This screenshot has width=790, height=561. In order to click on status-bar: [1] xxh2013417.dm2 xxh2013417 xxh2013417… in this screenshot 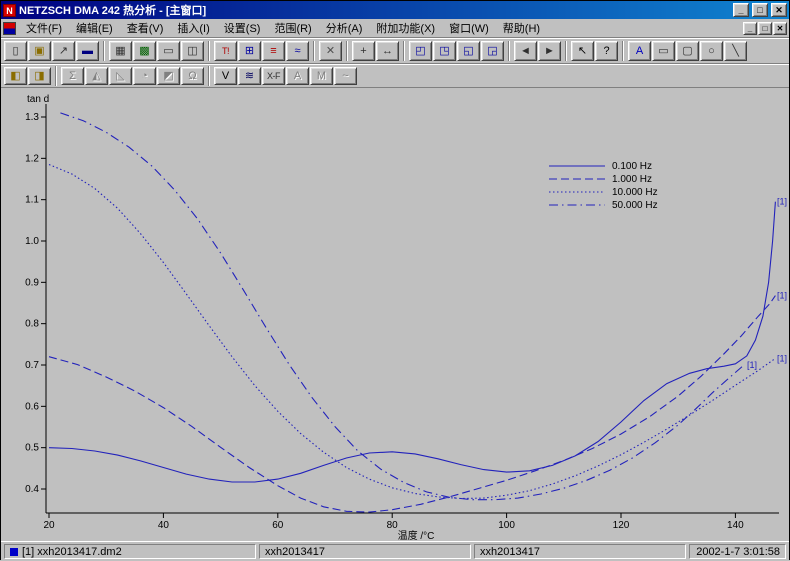, I will do `click(395, 551)`.